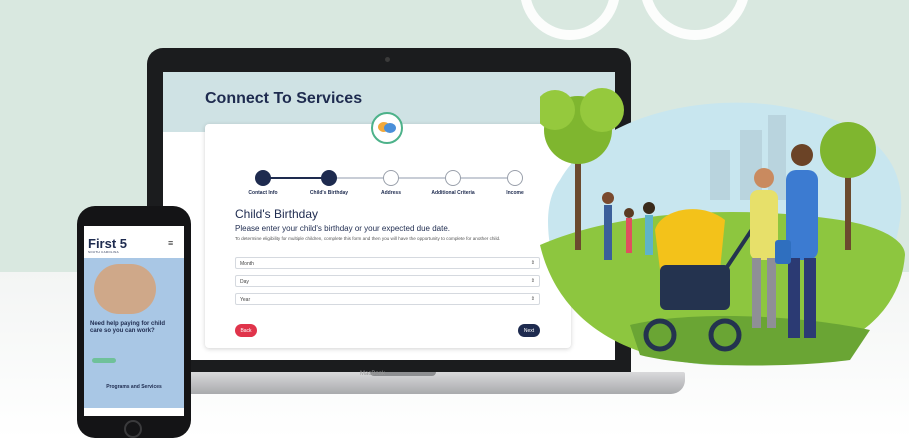 The image size is (909, 439). I want to click on step-label: Contact Info, so click(263, 193).